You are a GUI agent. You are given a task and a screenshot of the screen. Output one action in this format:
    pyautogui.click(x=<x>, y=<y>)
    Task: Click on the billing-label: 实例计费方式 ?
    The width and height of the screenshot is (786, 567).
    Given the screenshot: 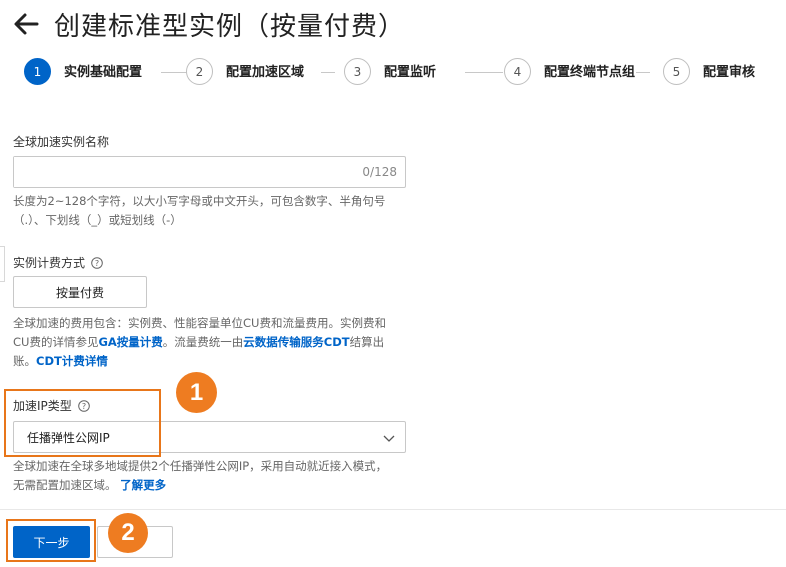 What is the action you would take?
    pyautogui.click(x=58, y=262)
    